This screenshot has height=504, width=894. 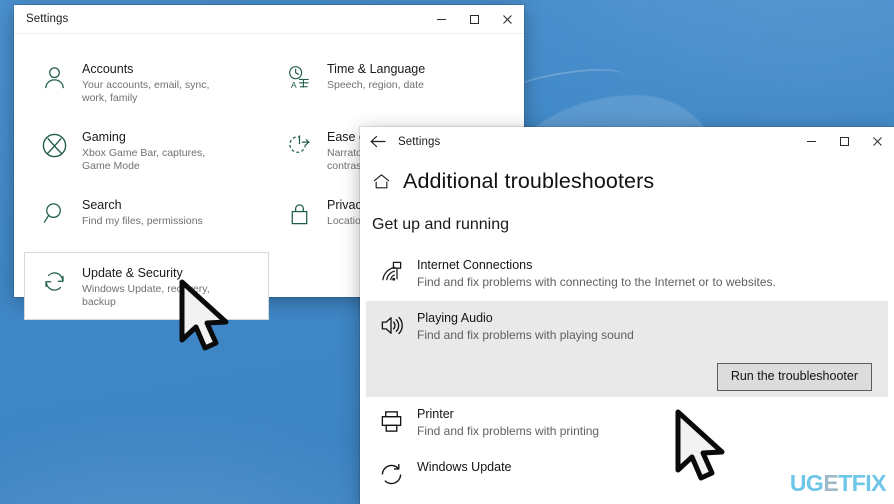 I want to click on settings-tile-text: Time & Language Speech, region, date, so click(x=376, y=76).